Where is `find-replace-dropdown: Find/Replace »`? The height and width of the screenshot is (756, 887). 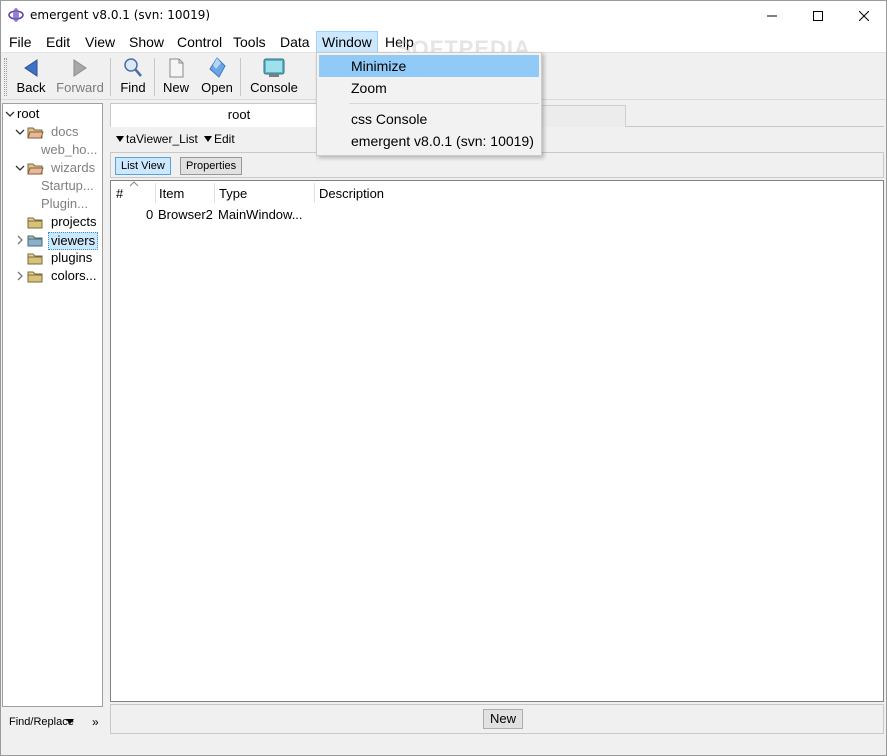
find-replace-dropdown: Find/Replace » is located at coordinates (52, 722).